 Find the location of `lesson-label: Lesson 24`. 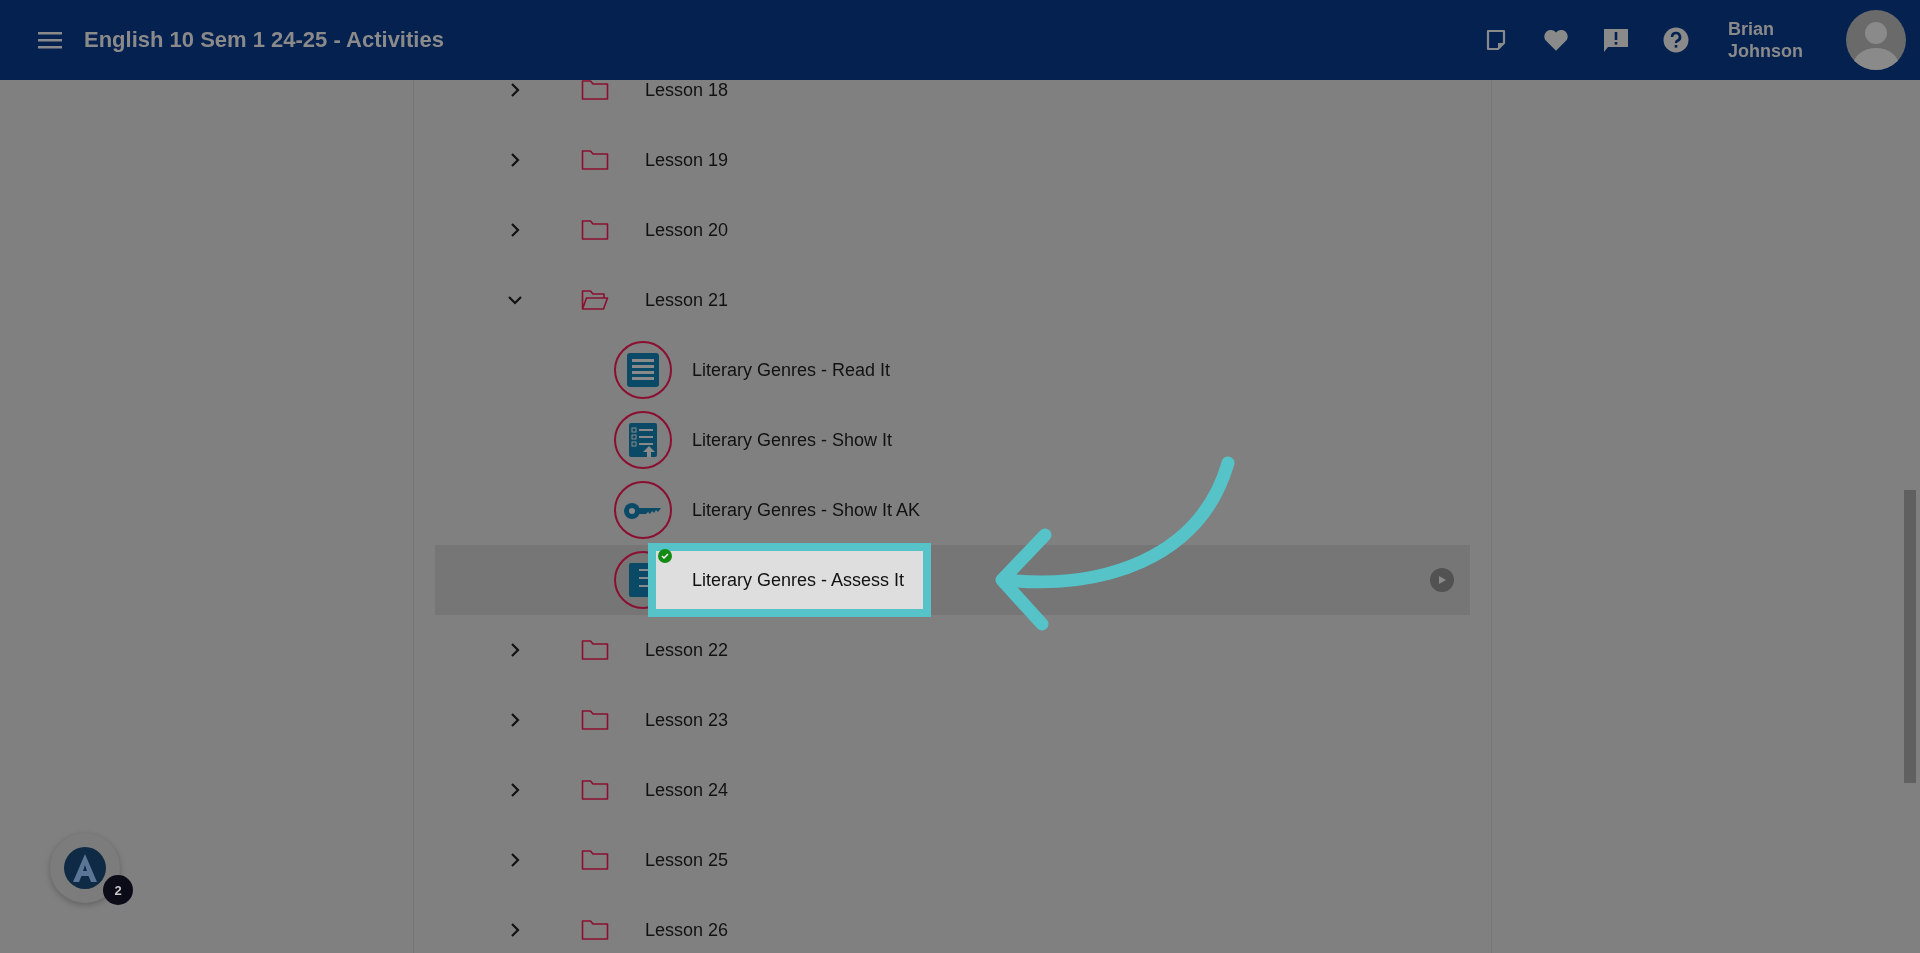

lesson-label: Lesson 24 is located at coordinates (687, 790).